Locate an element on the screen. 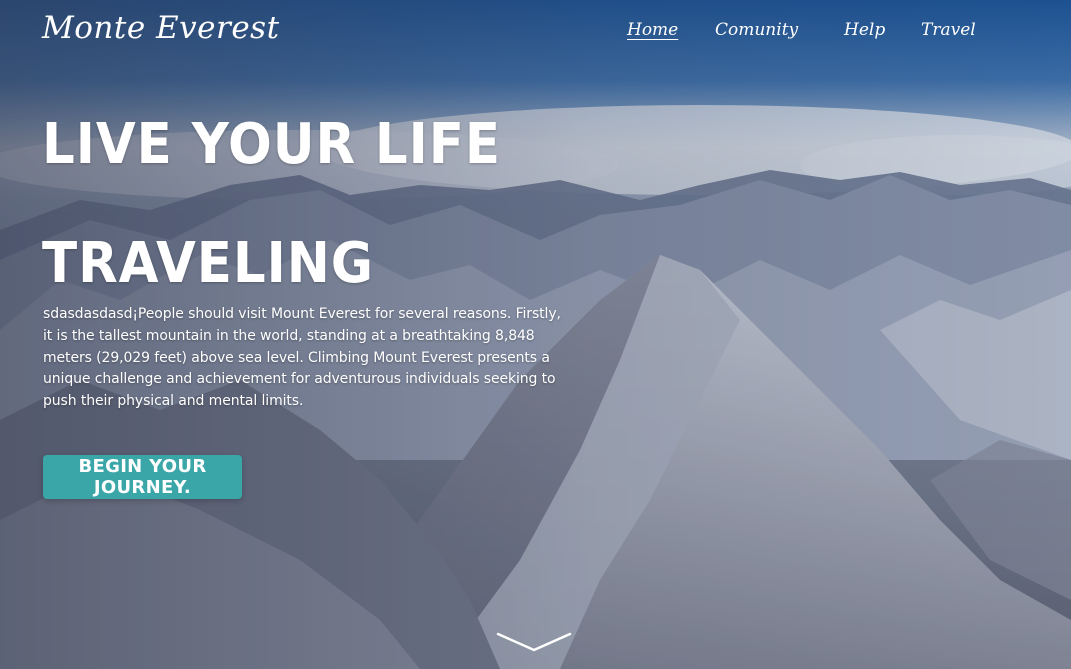  nav-link-comunity: Comunity is located at coordinates (756, 30).